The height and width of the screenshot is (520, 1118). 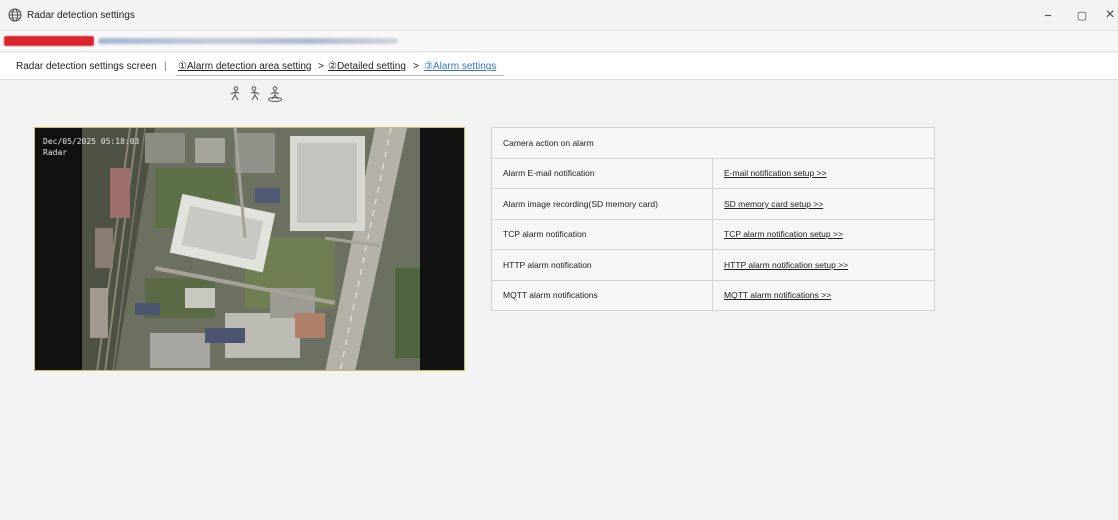 I want to click on row-label: Alarm E-mail notification, so click(x=602, y=173).